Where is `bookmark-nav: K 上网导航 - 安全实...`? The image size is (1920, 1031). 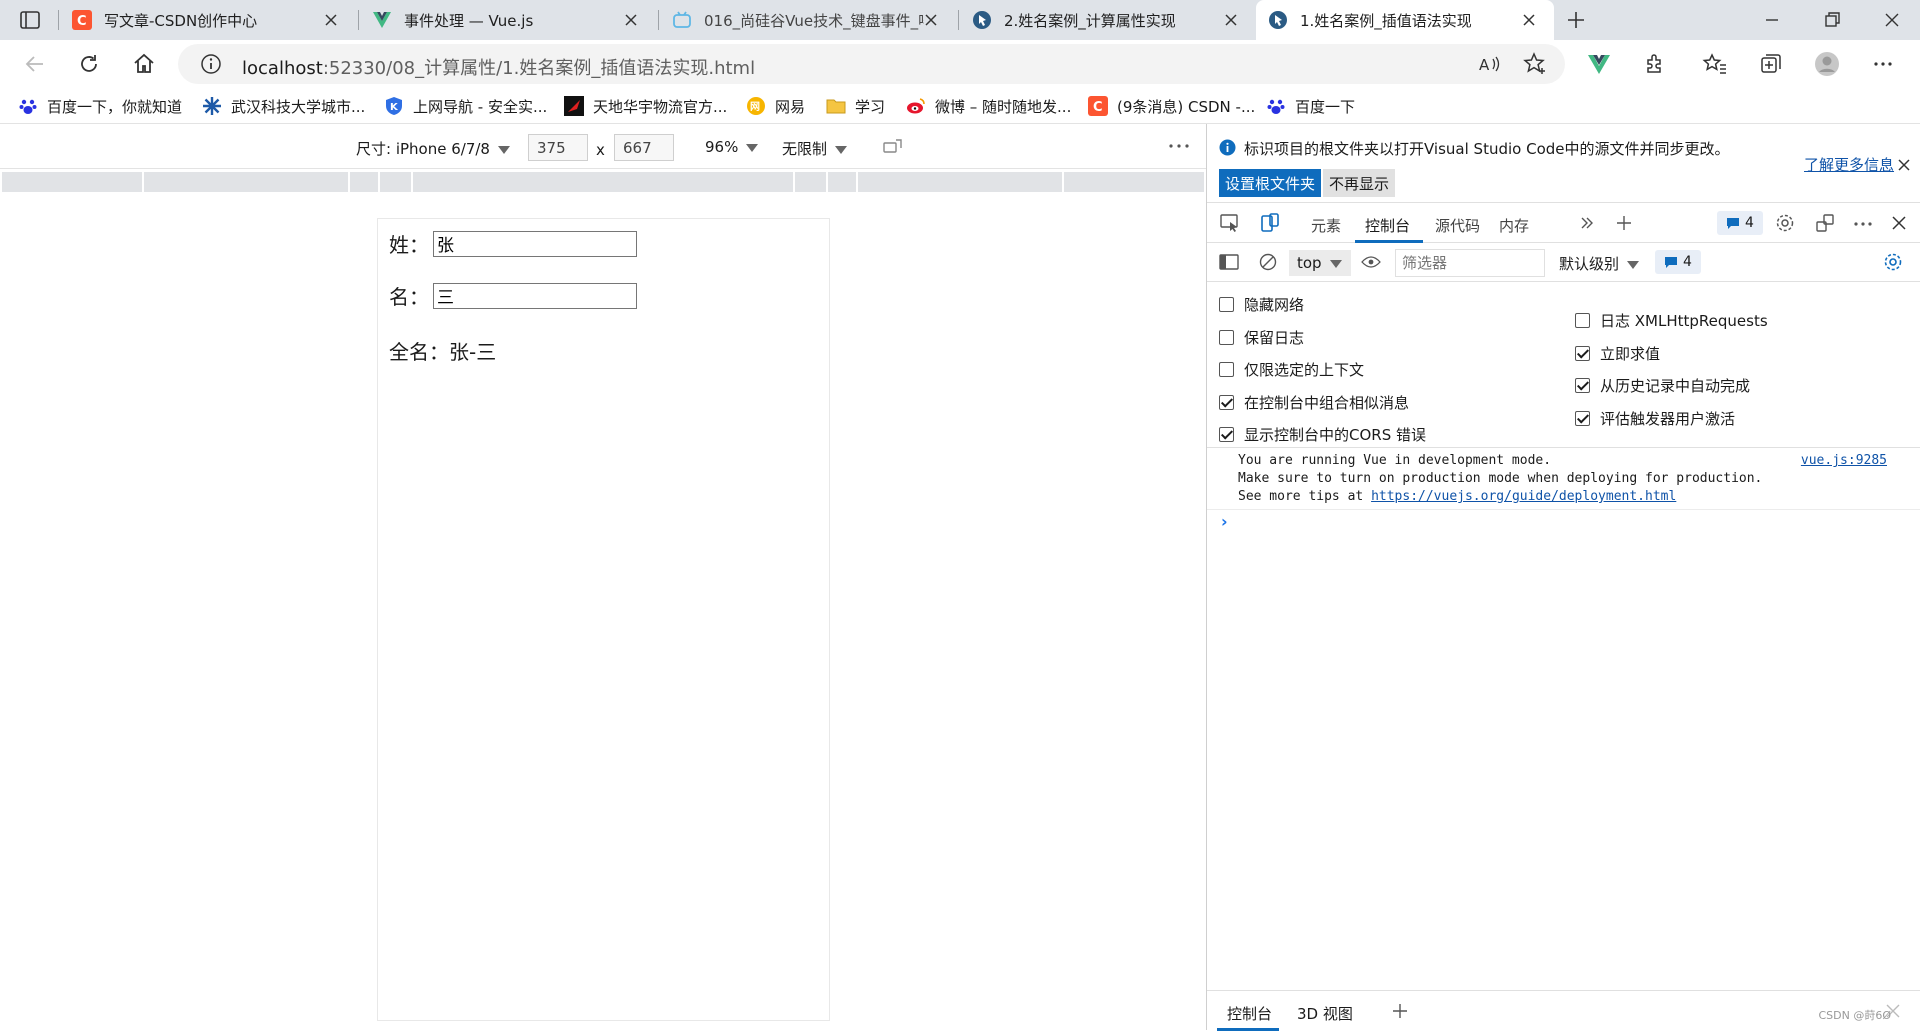 bookmark-nav: K 上网导航 - 安全实... is located at coordinates (465, 106).